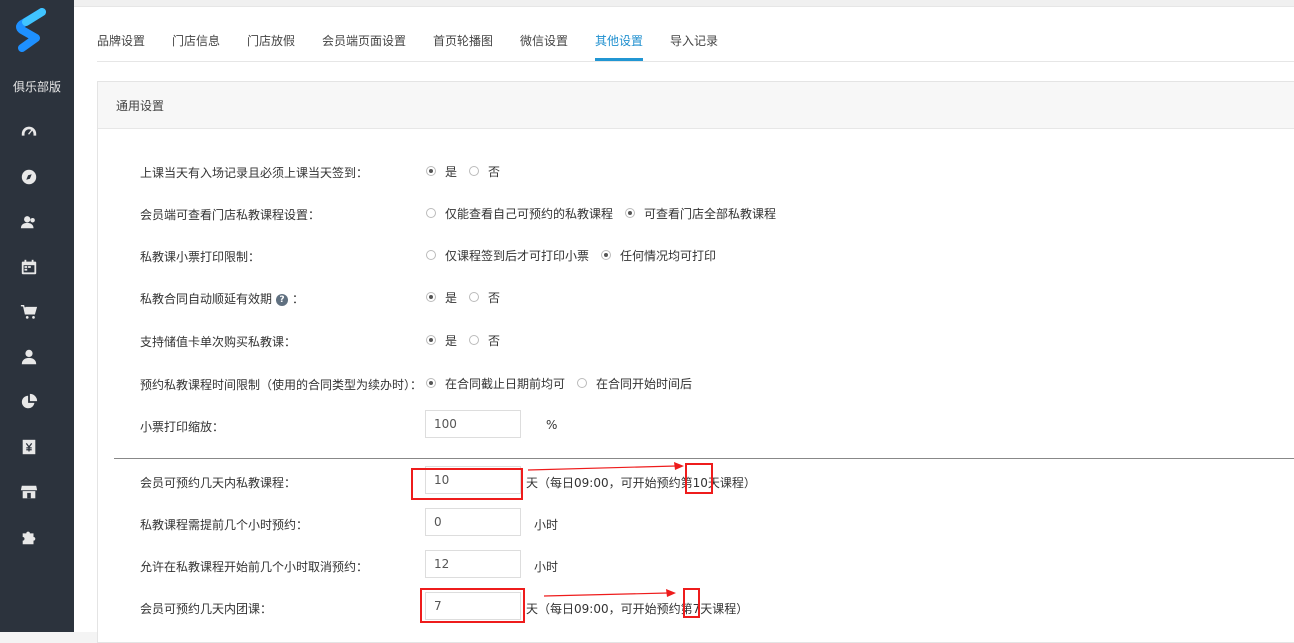  Describe the element at coordinates (606, 255) in the screenshot. I see `print-anytime-radio` at that location.